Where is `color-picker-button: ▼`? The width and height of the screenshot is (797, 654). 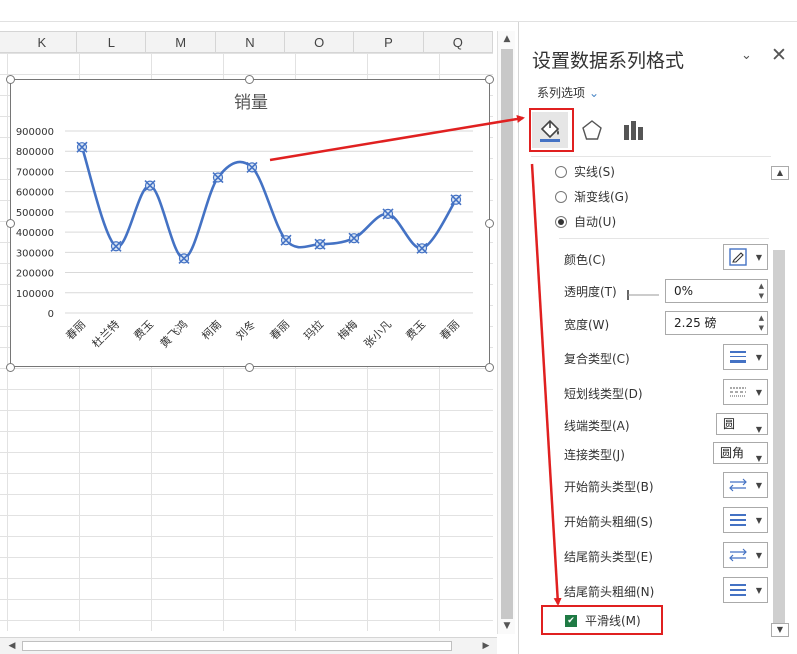 color-picker-button: ▼ is located at coordinates (745, 257).